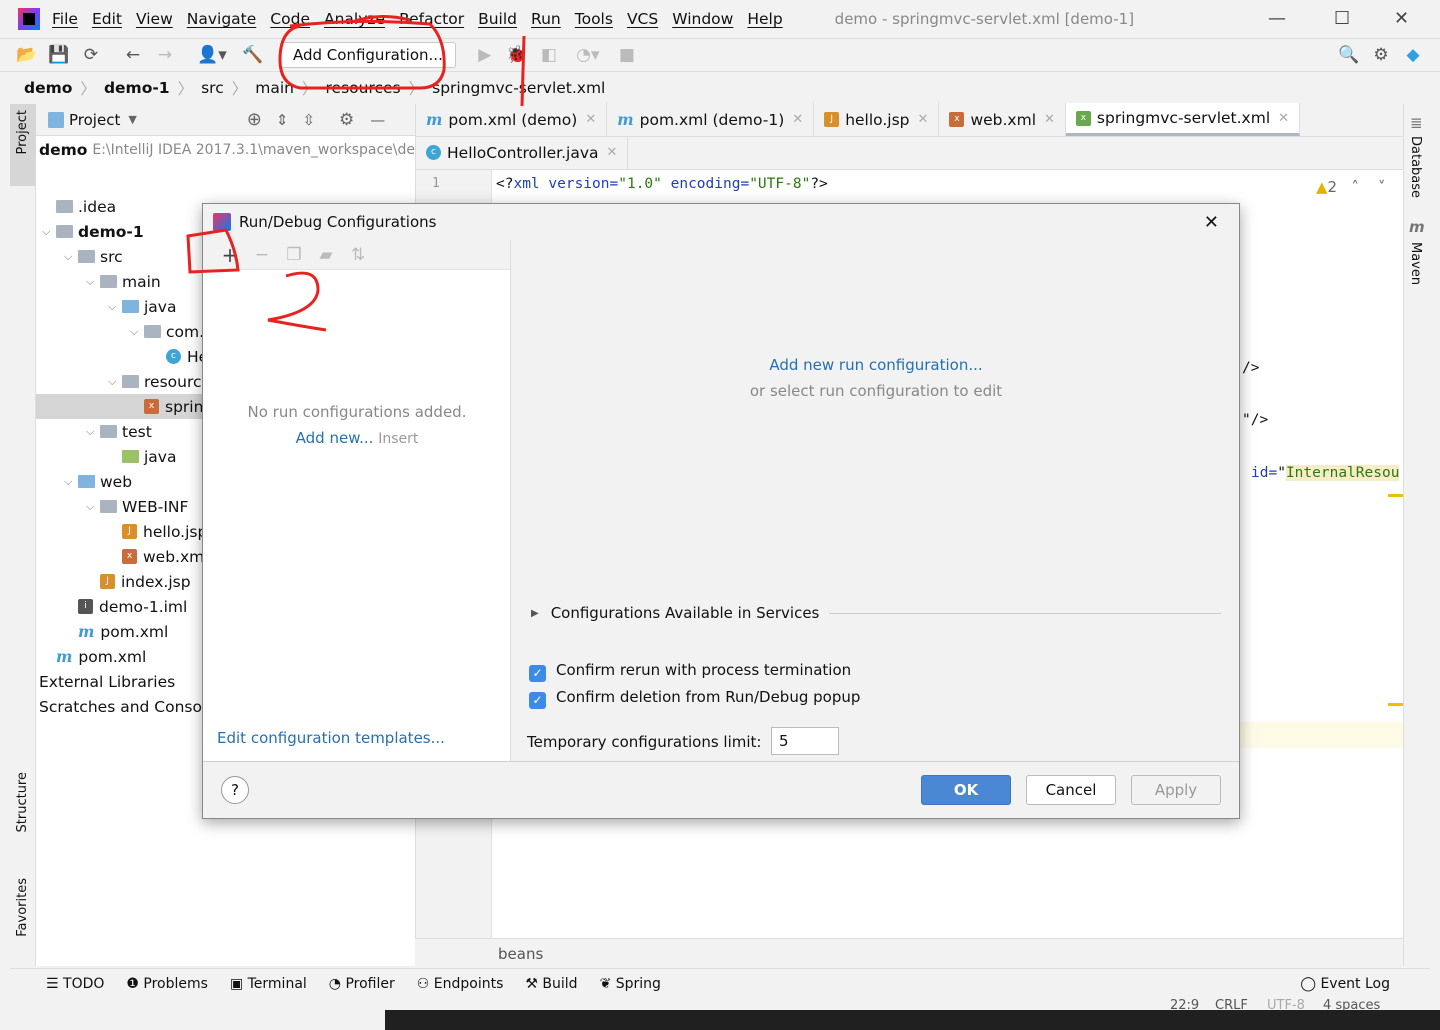 This screenshot has width=1440, height=1030. I want to click on tree-item: .idea, so click(79, 206).